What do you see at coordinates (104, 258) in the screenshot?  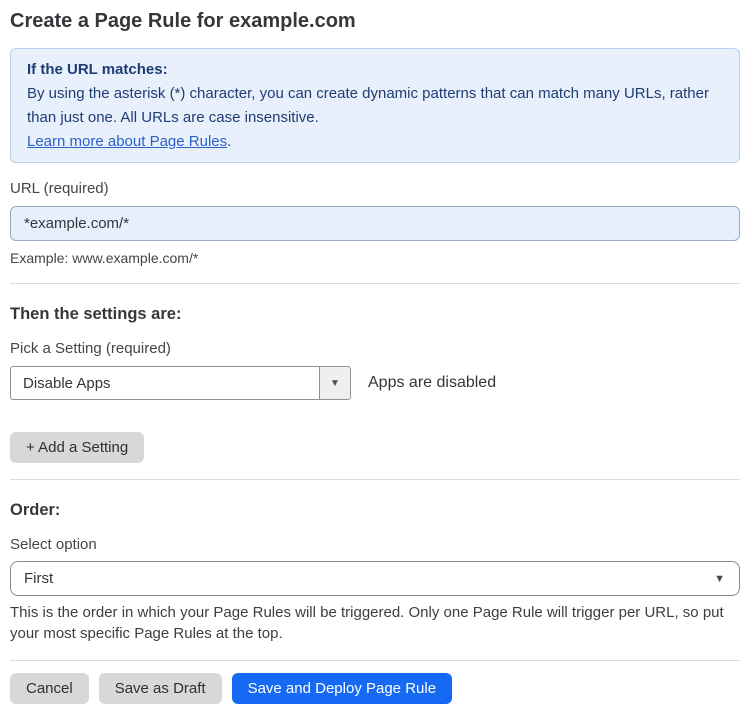 I see `url-example-helper: Example: www.example.com/*` at bounding box center [104, 258].